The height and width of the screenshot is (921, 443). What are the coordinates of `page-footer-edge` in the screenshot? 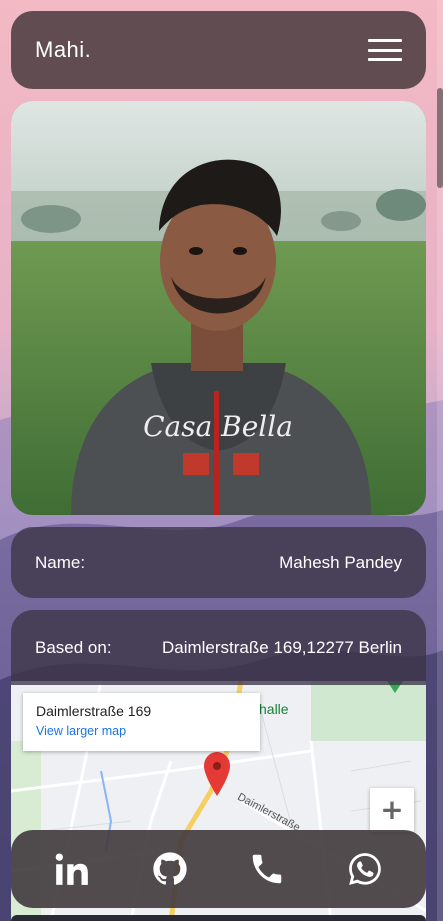 It's located at (218, 918).